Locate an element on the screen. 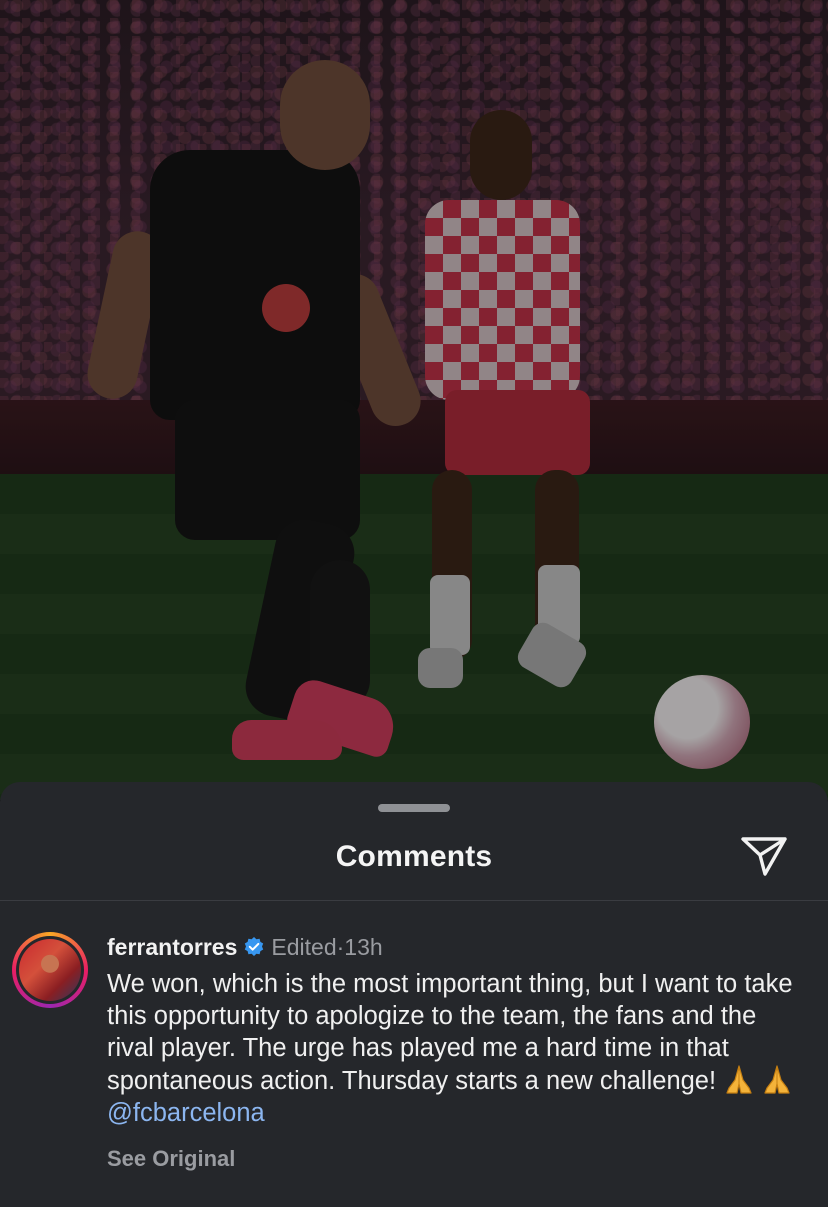  avatar-ring-gap is located at coordinates (50, 970).